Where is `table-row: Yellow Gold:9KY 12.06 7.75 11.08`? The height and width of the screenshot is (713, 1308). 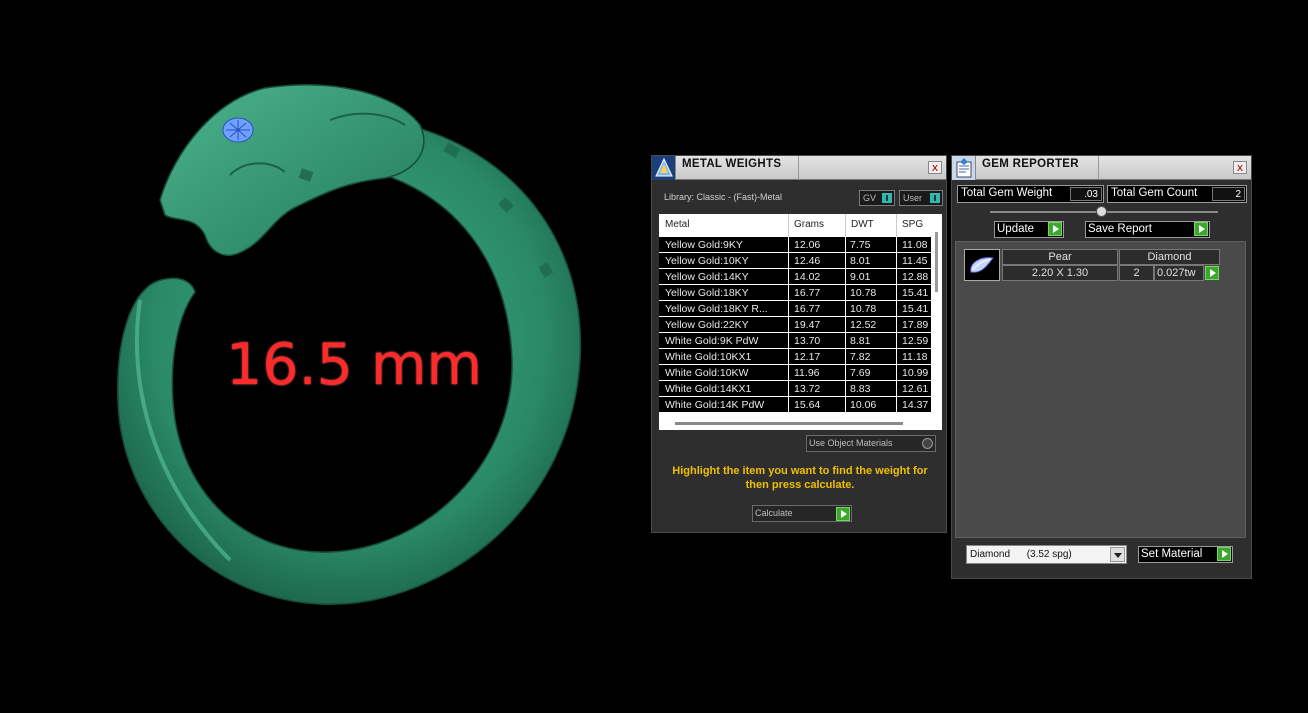 table-row: Yellow Gold:9KY 12.06 7.75 11.08 is located at coordinates (795, 245).